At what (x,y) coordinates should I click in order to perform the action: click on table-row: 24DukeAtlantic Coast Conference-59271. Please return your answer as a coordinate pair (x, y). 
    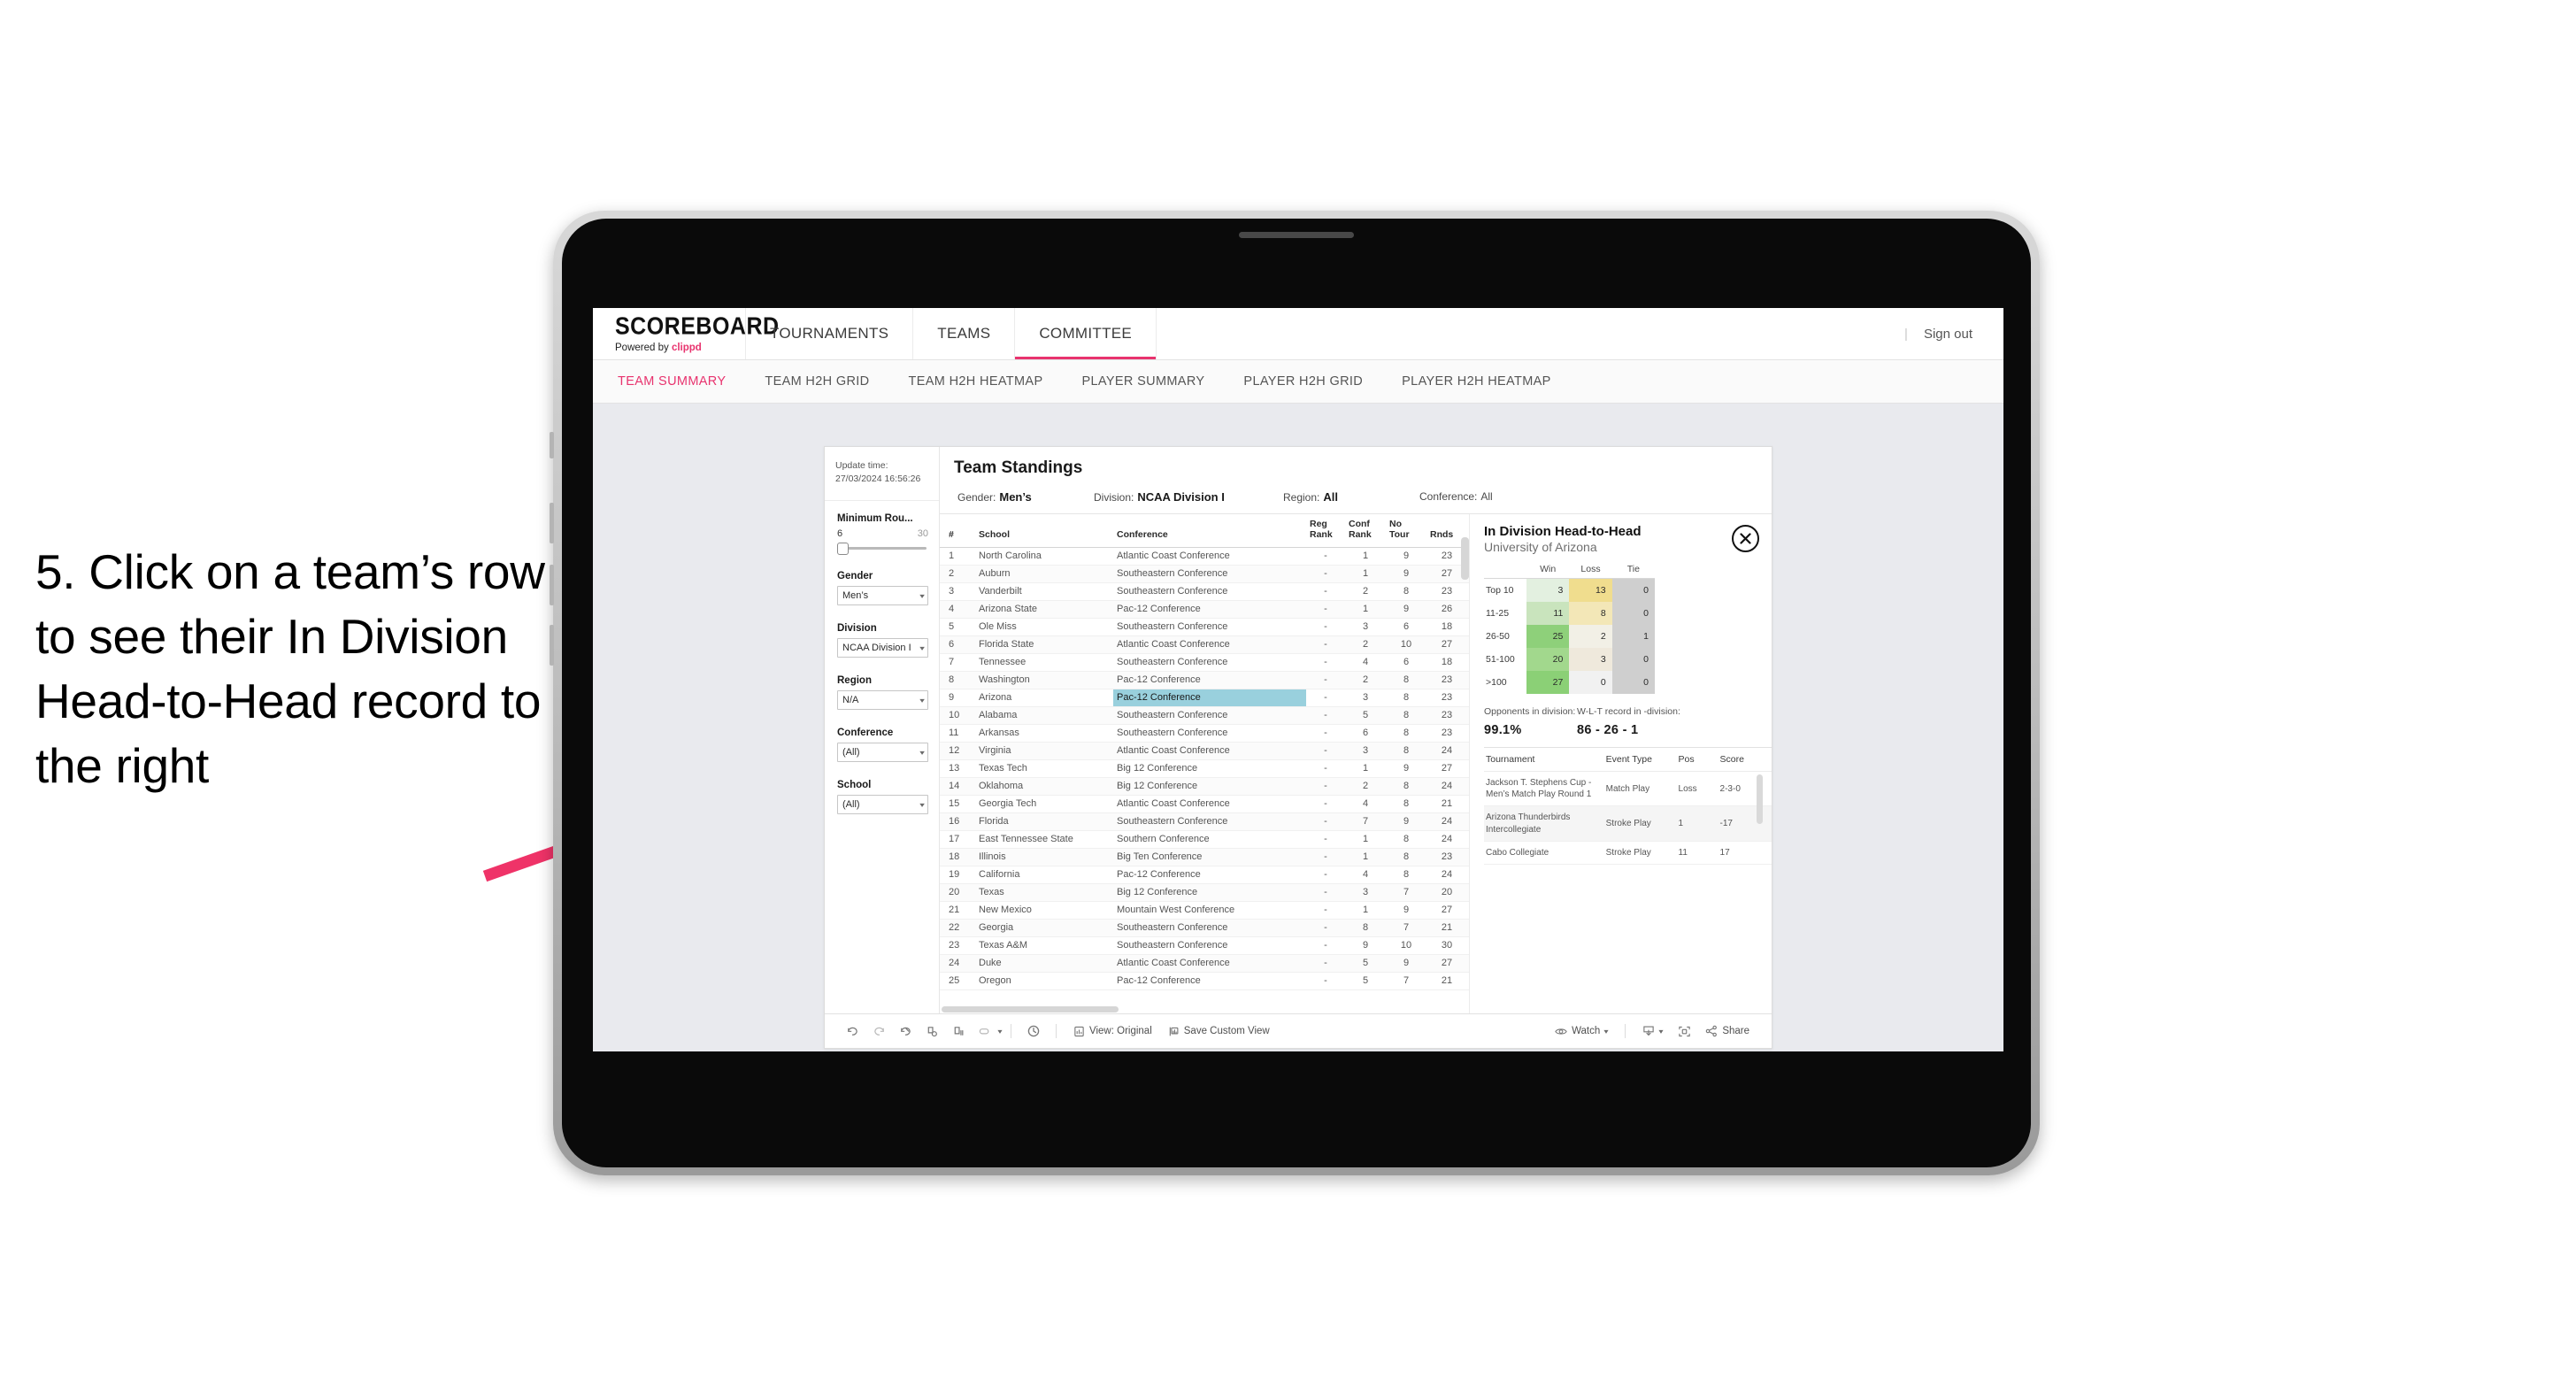
    Looking at the image, I should click on (1204, 963).